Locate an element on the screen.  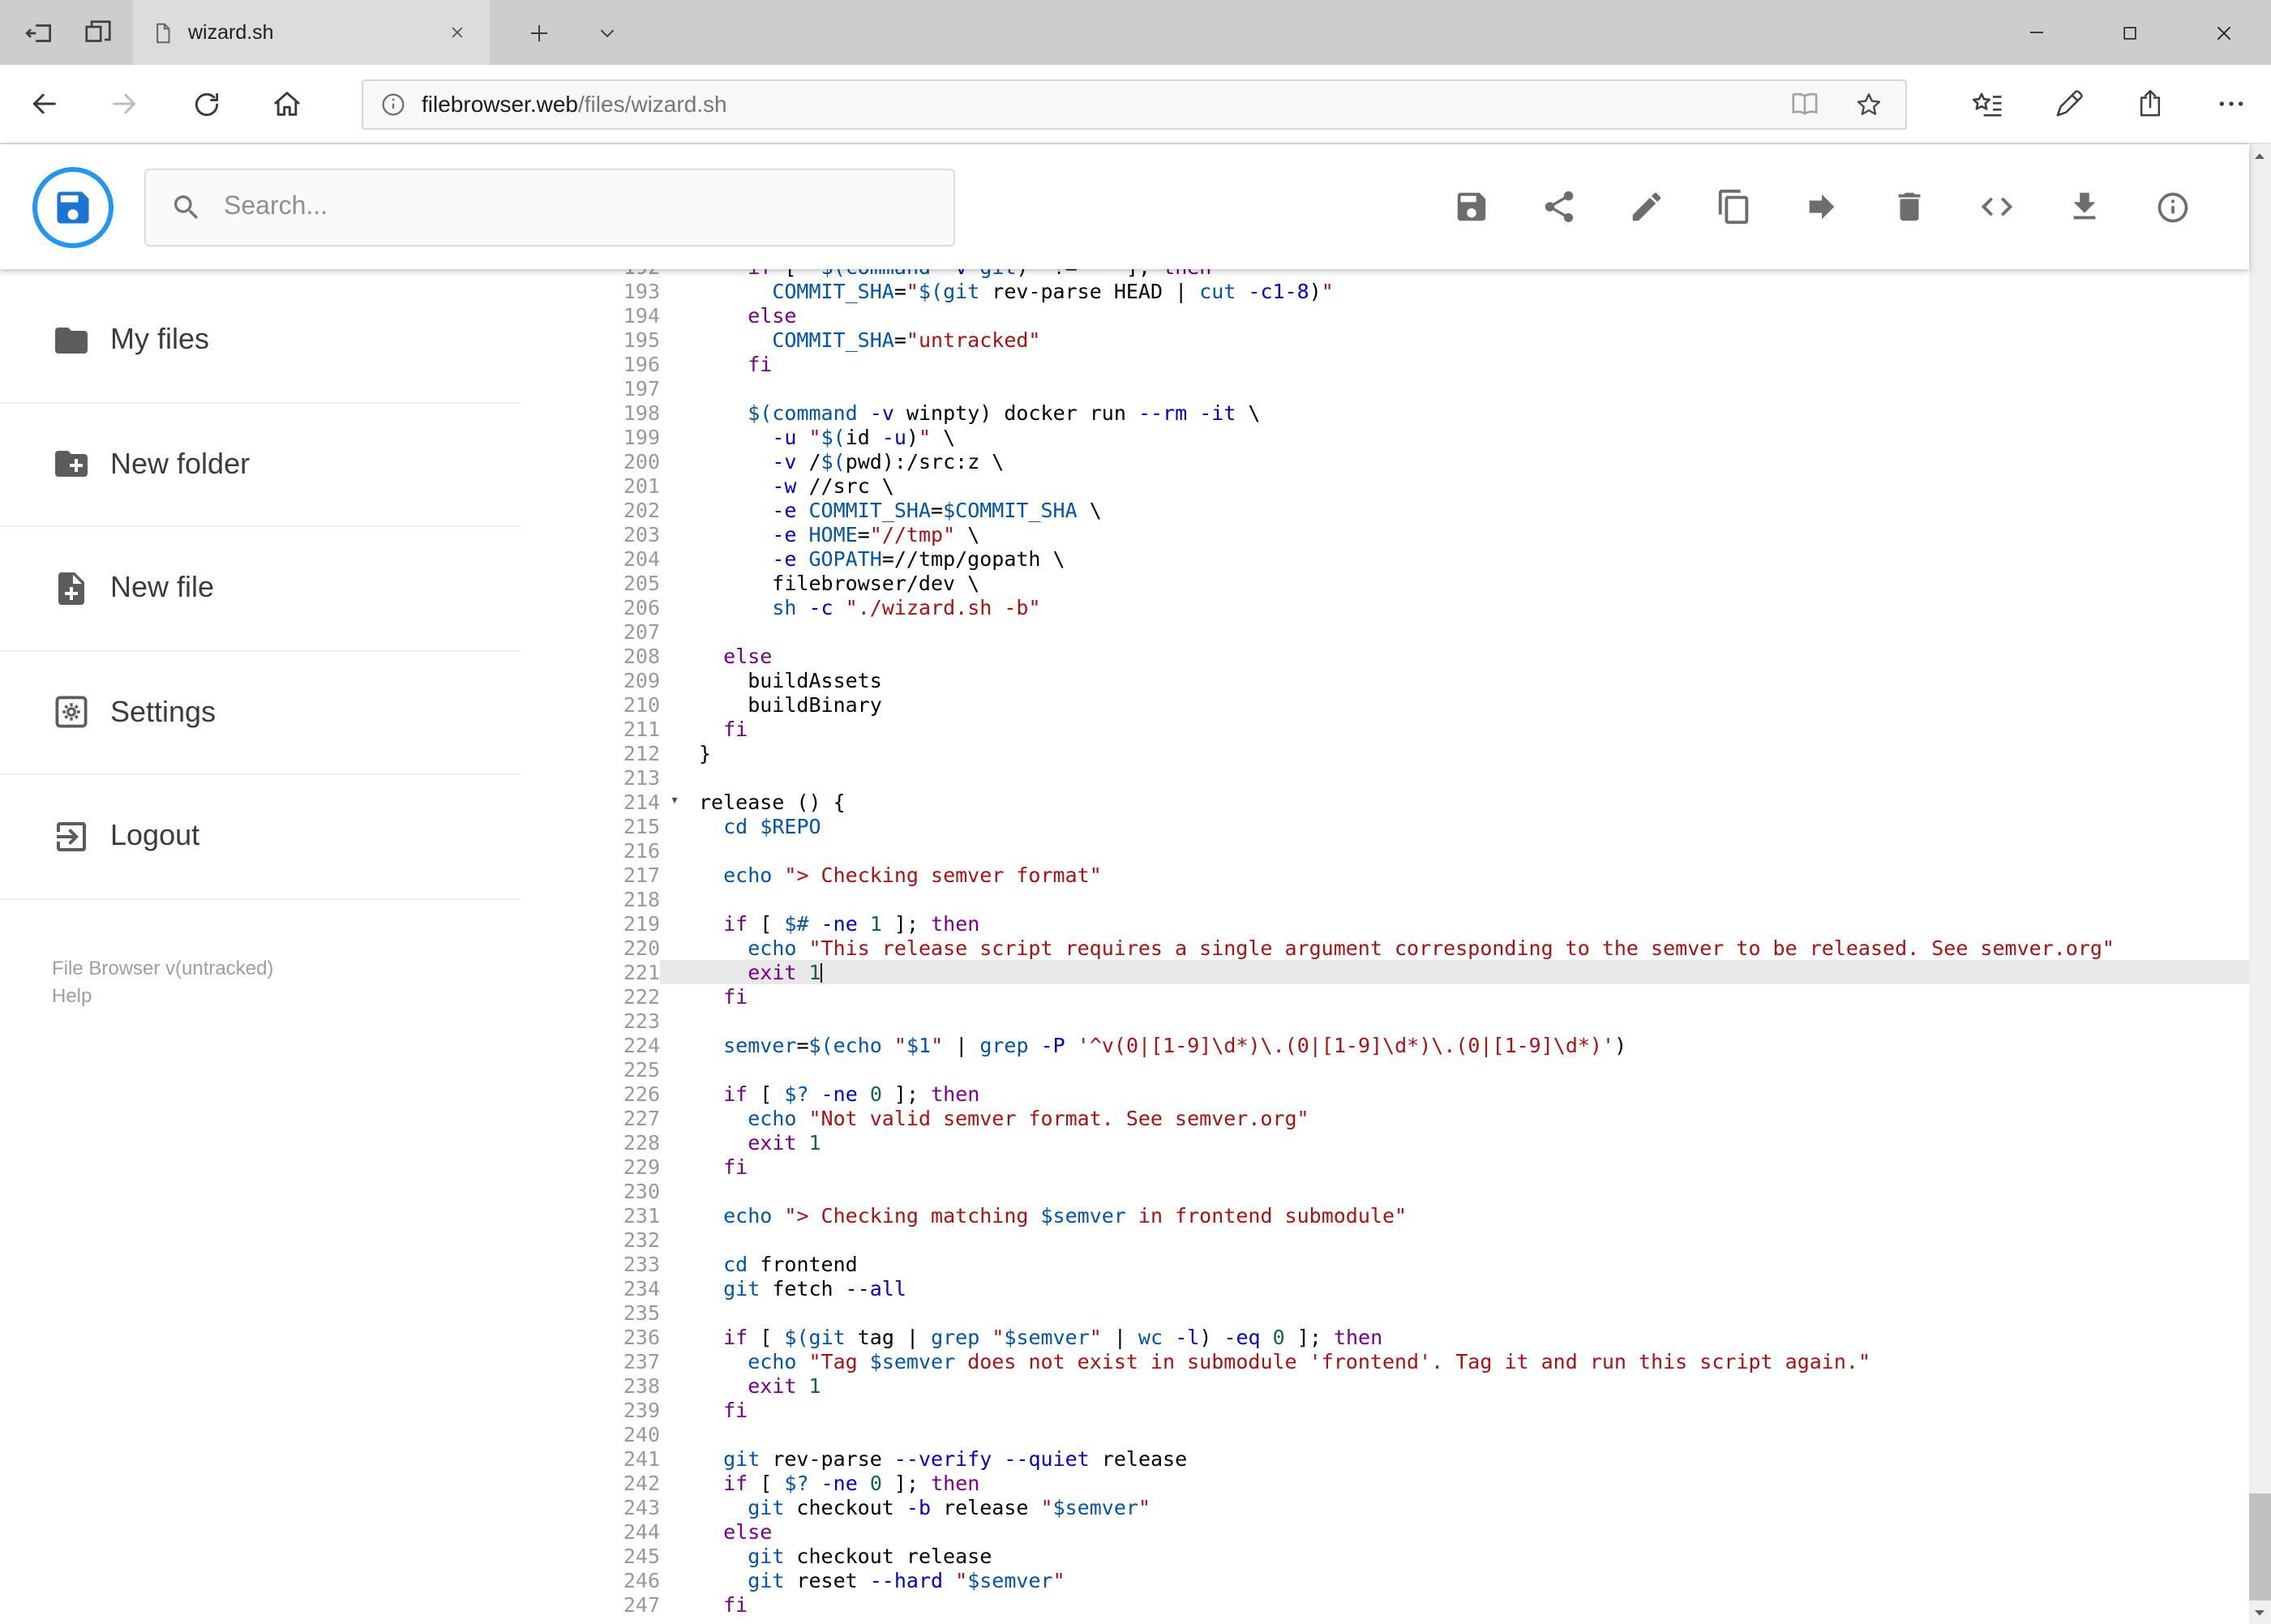
new-tab-button is located at coordinates (539, 33).